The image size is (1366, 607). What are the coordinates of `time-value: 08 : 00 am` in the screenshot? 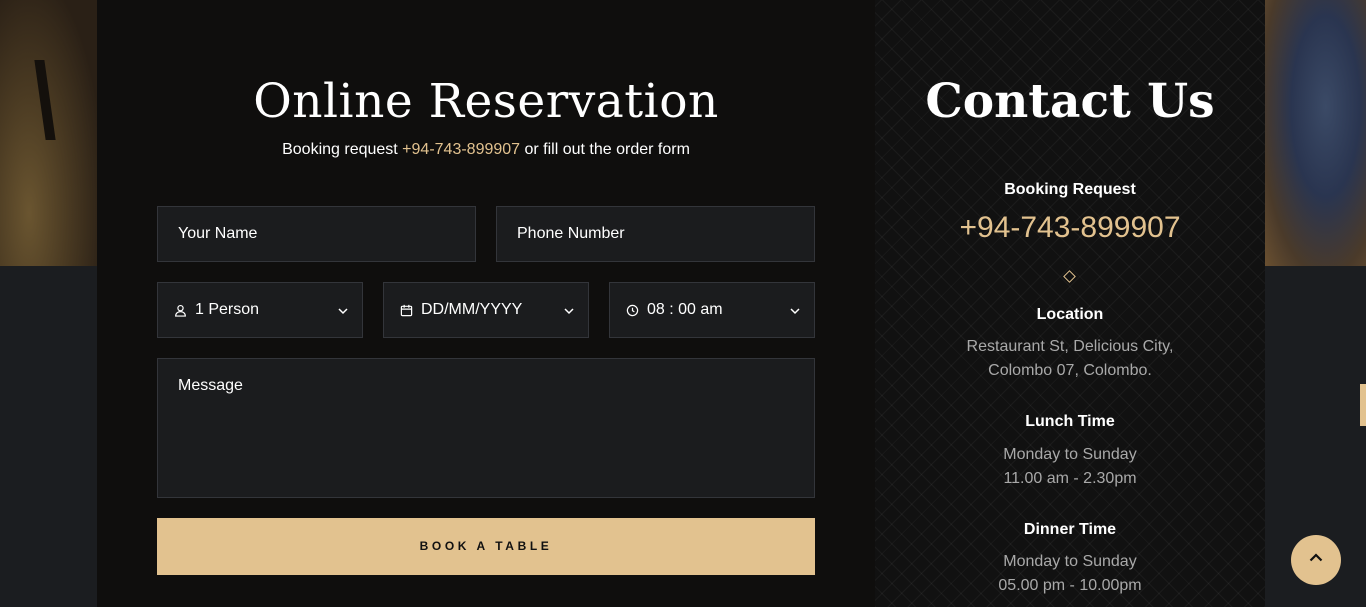 It's located at (685, 309).